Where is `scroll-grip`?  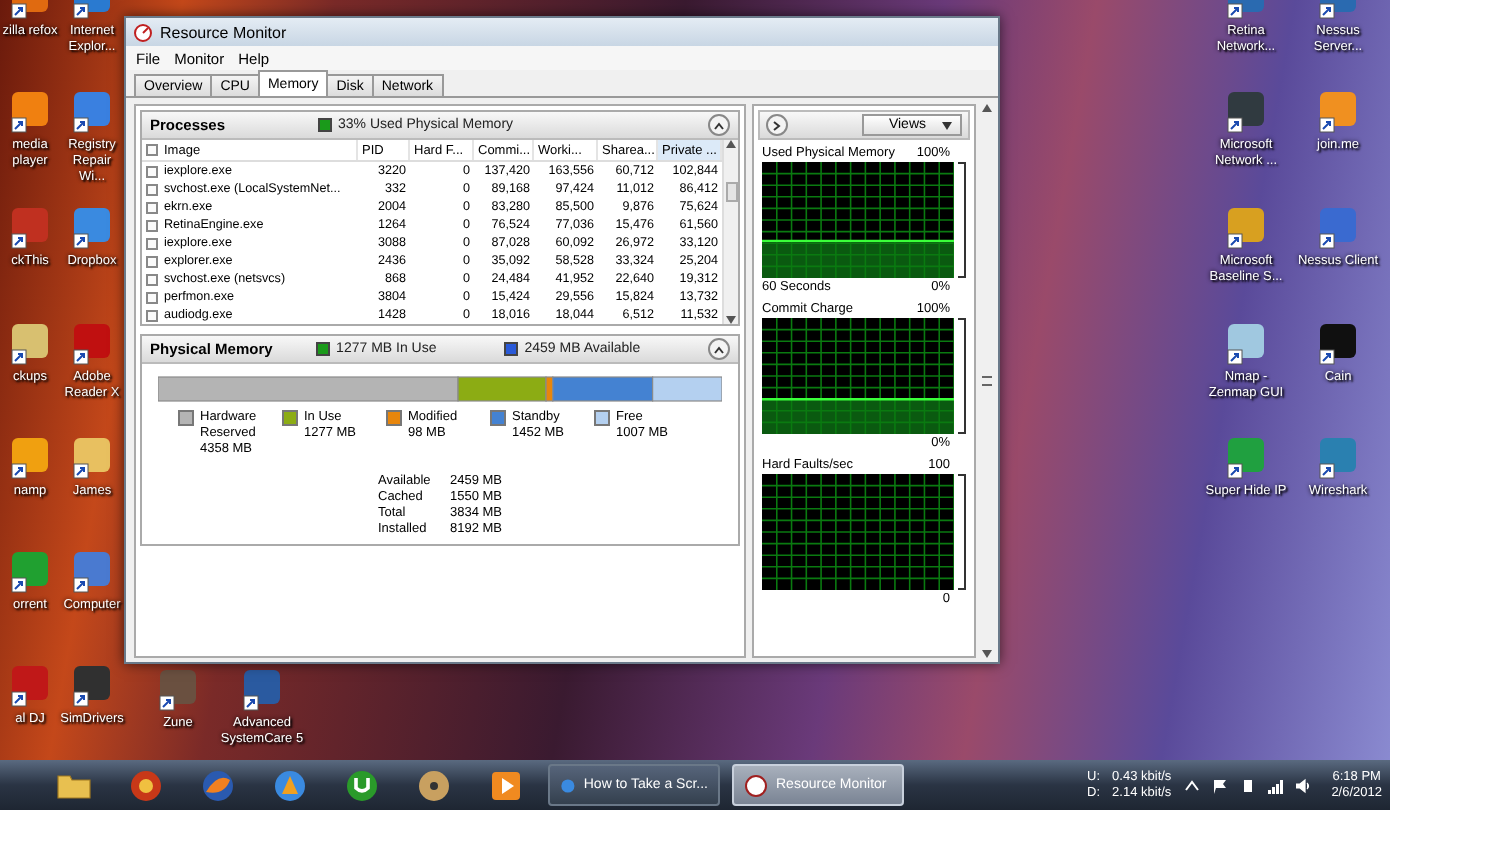 scroll-grip is located at coordinates (987, 381).